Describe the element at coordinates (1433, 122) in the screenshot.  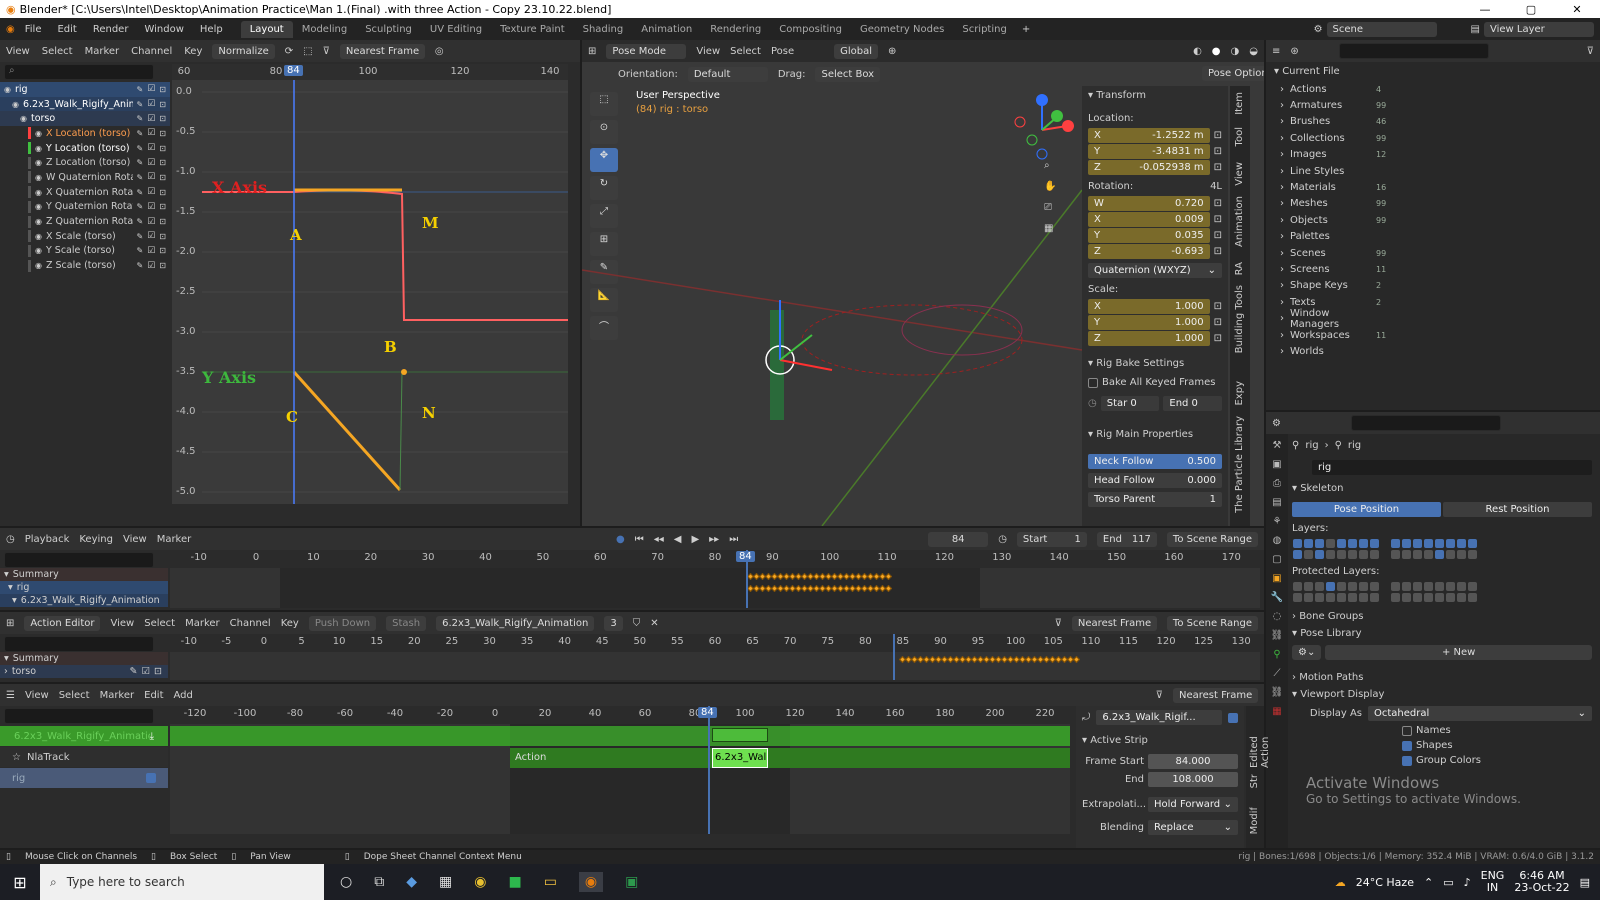
I see `outliner-item: › Brushes 46` at that location.